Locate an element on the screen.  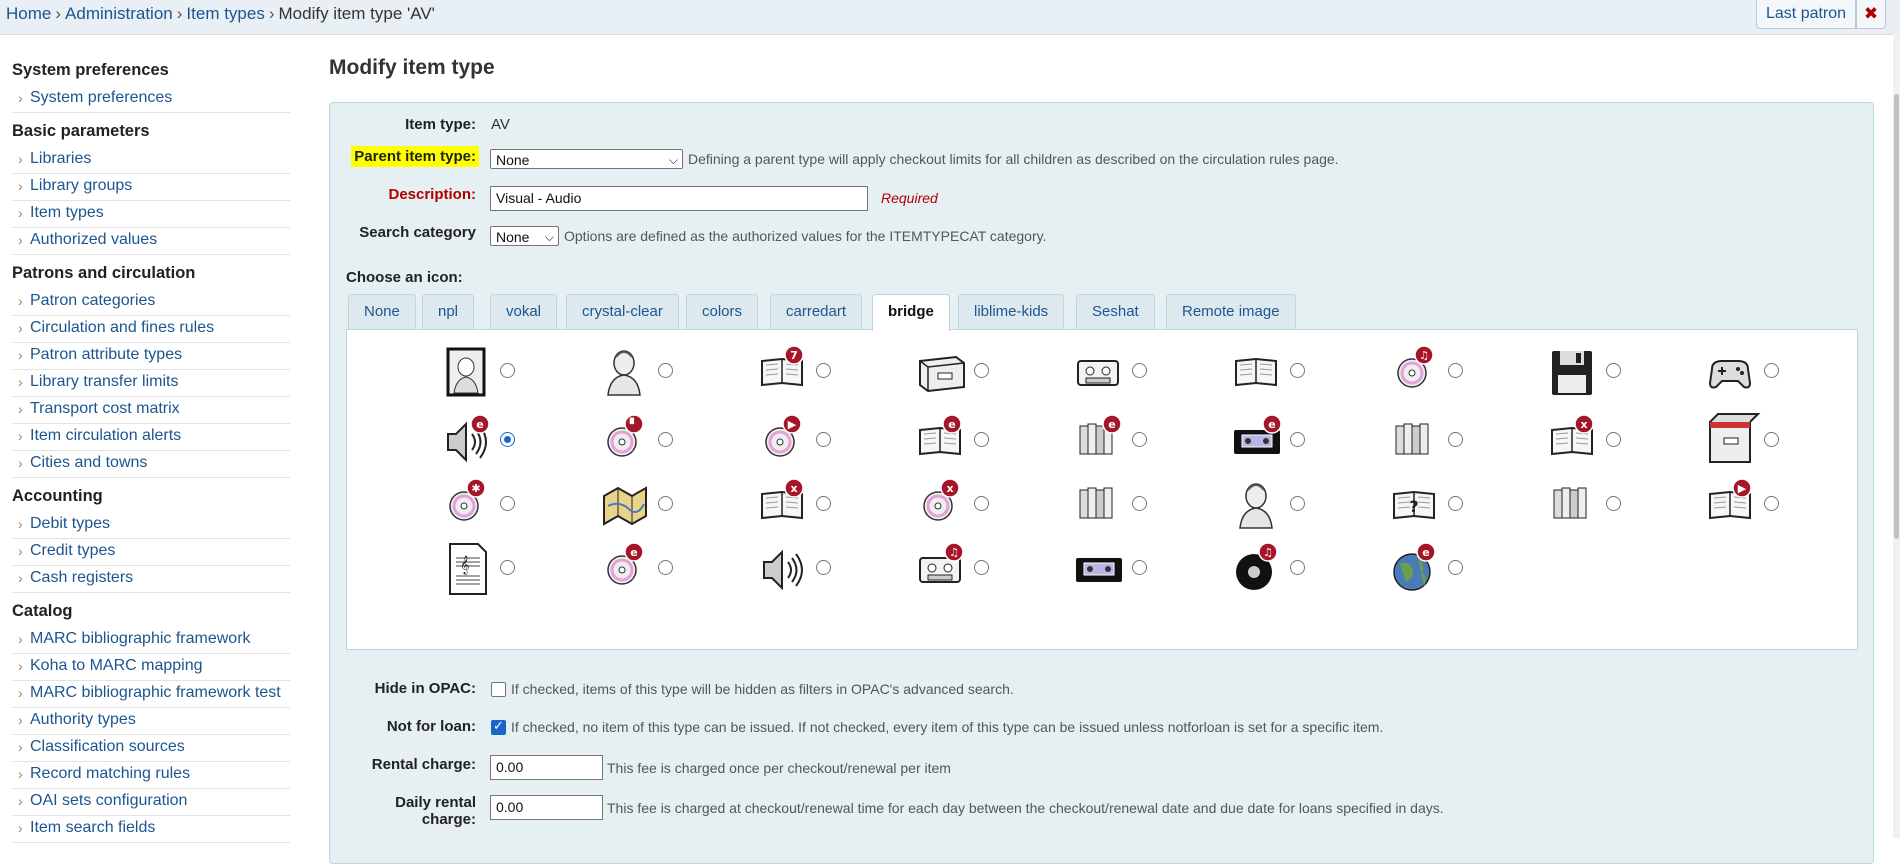
sidebar-link: Cash registers is located at coordinates (151, 579).